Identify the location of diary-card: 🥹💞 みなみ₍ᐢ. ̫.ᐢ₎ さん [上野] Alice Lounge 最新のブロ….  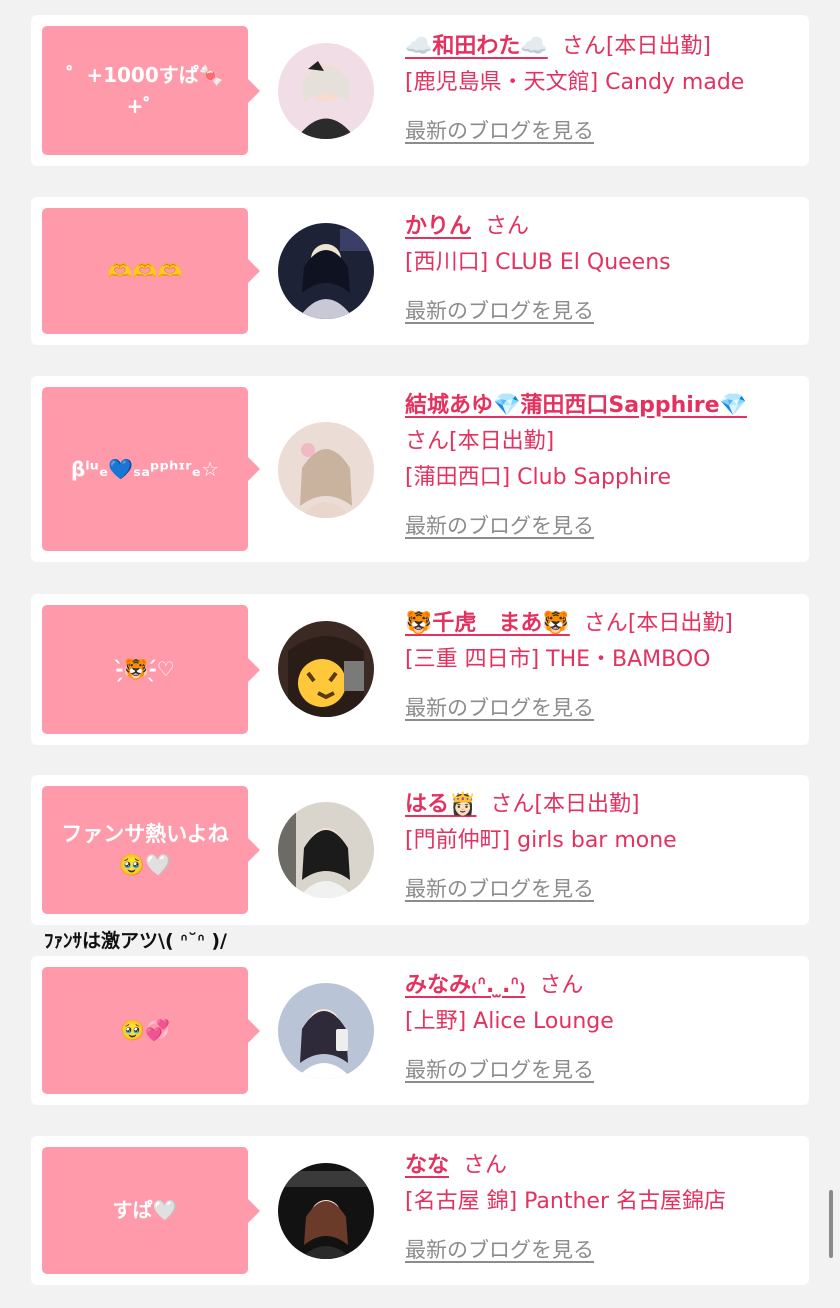
(420, 1030).